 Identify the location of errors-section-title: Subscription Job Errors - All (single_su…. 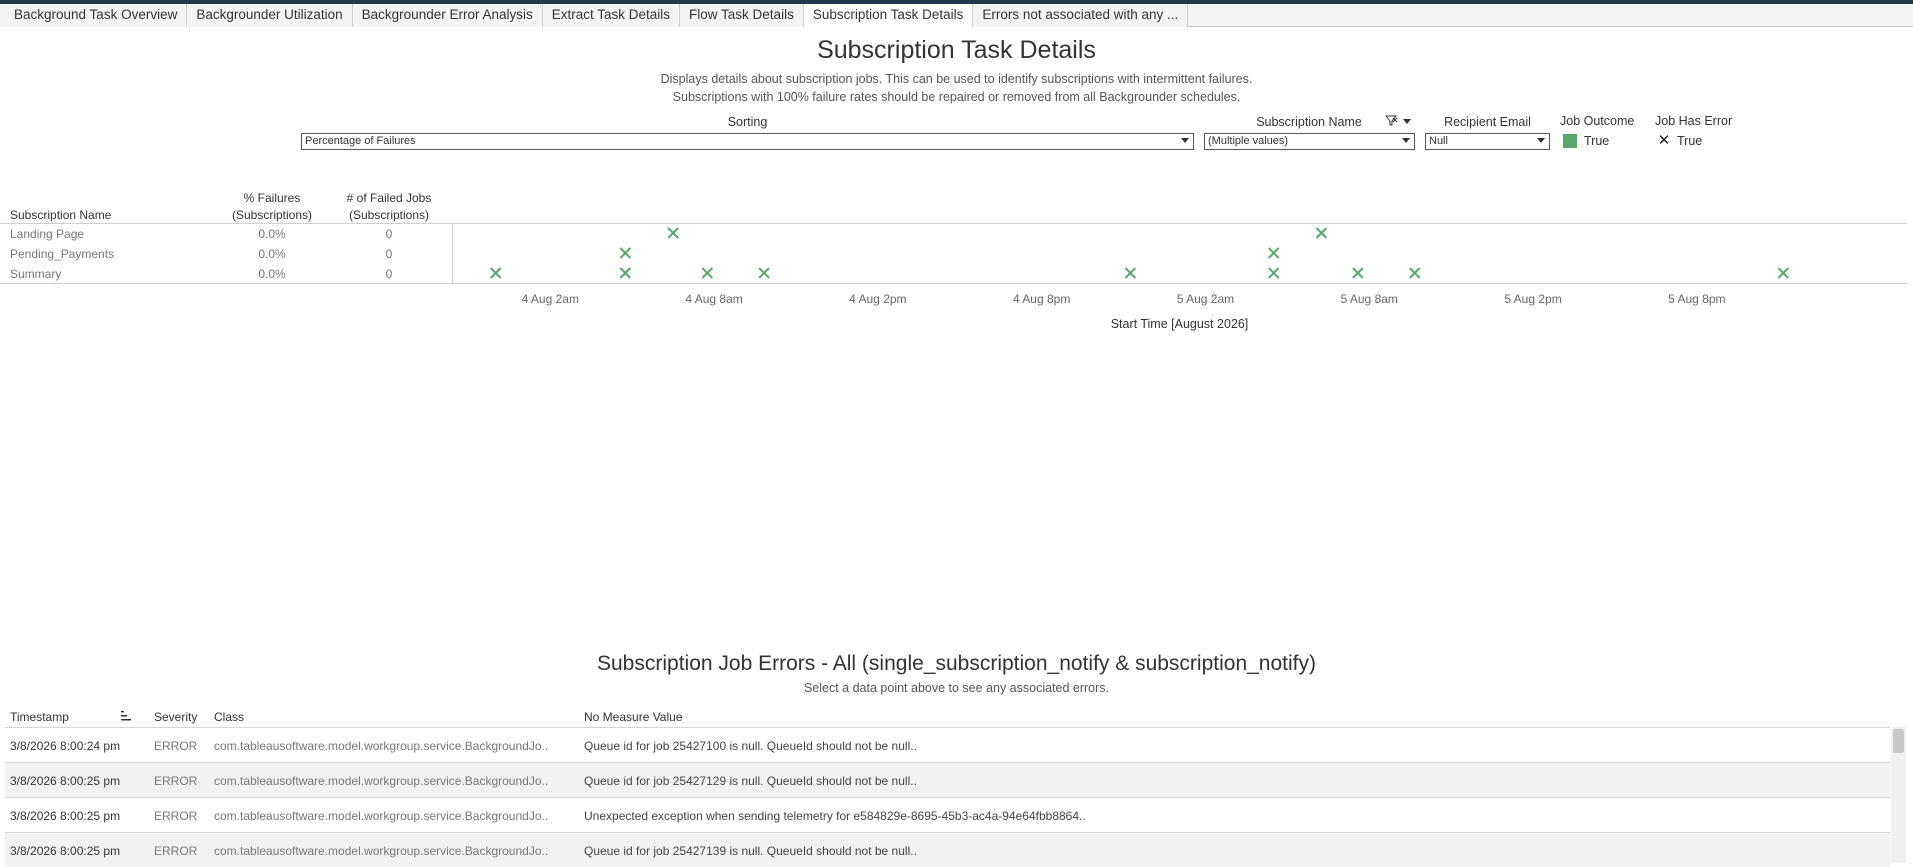
(956, 663).